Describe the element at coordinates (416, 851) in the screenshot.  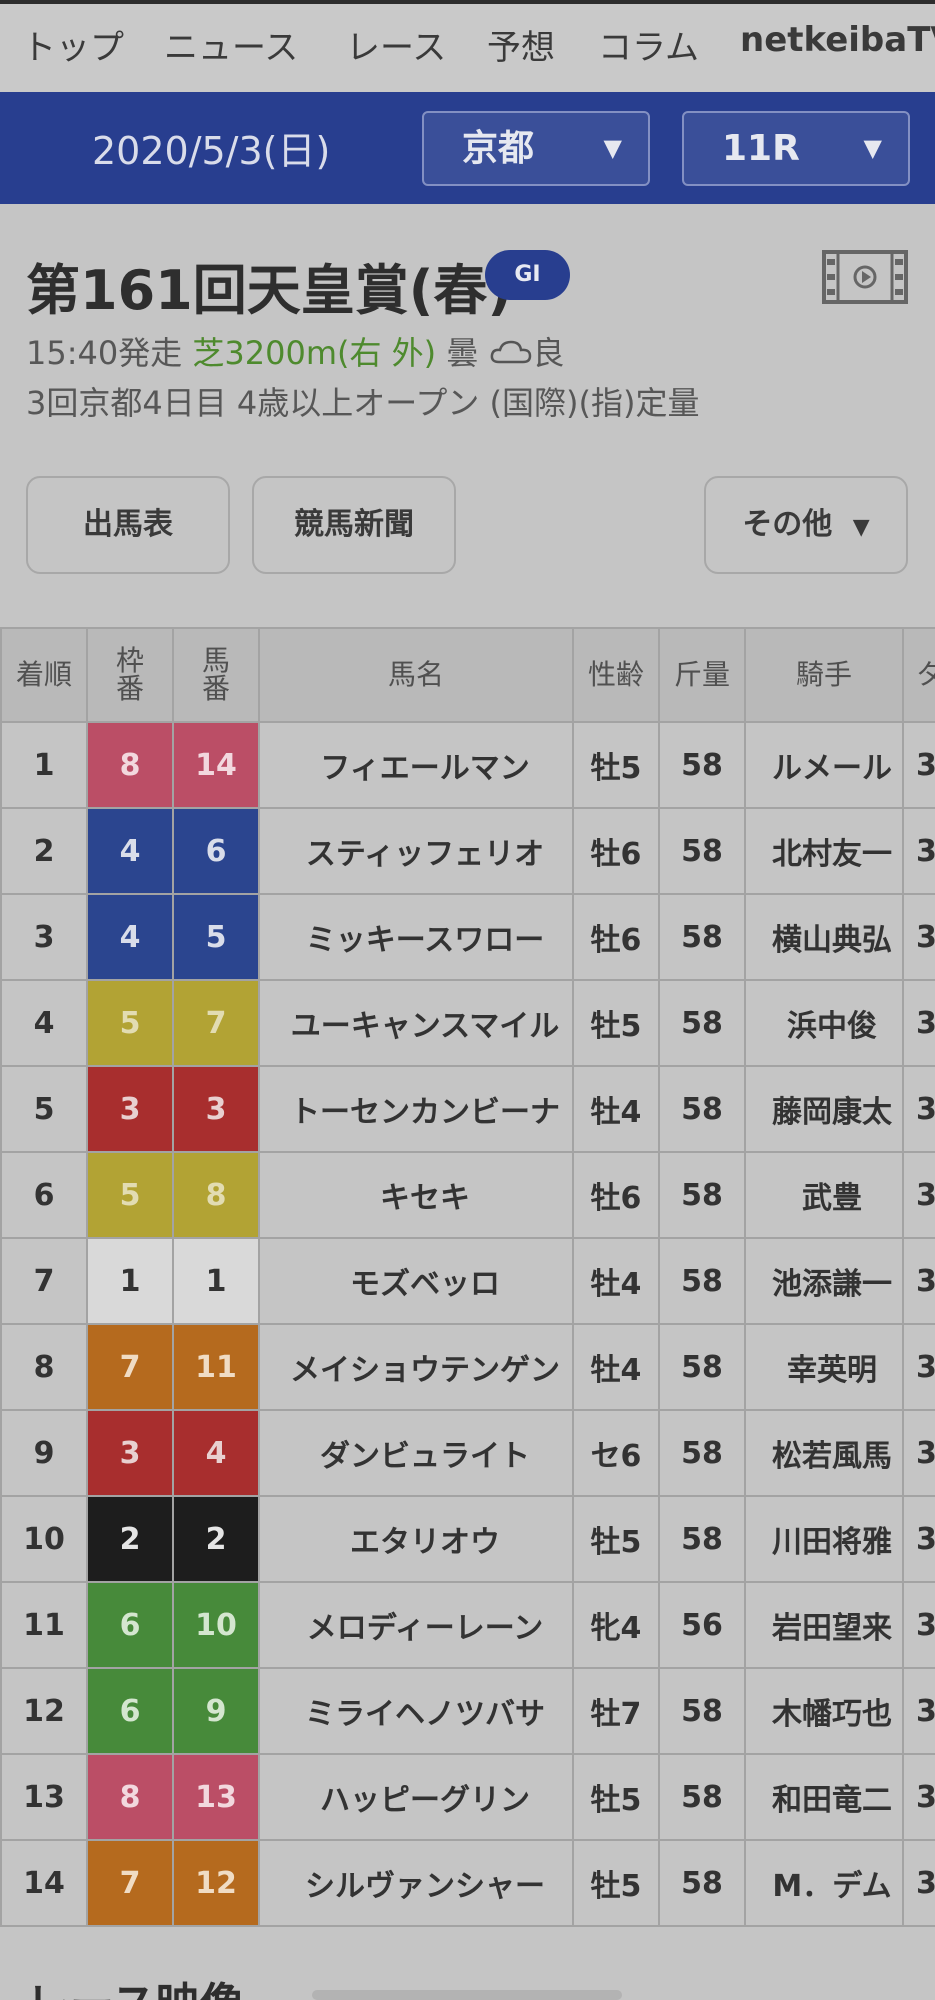
I see `horse-name-link: スティッフェリオ` at that location.